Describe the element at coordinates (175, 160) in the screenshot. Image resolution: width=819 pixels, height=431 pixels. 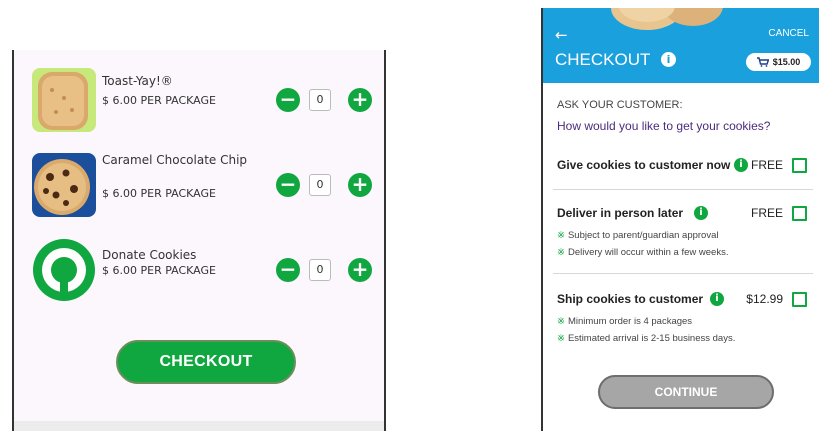
I see `product-name: Caramel Chocolate Chip` at that location.